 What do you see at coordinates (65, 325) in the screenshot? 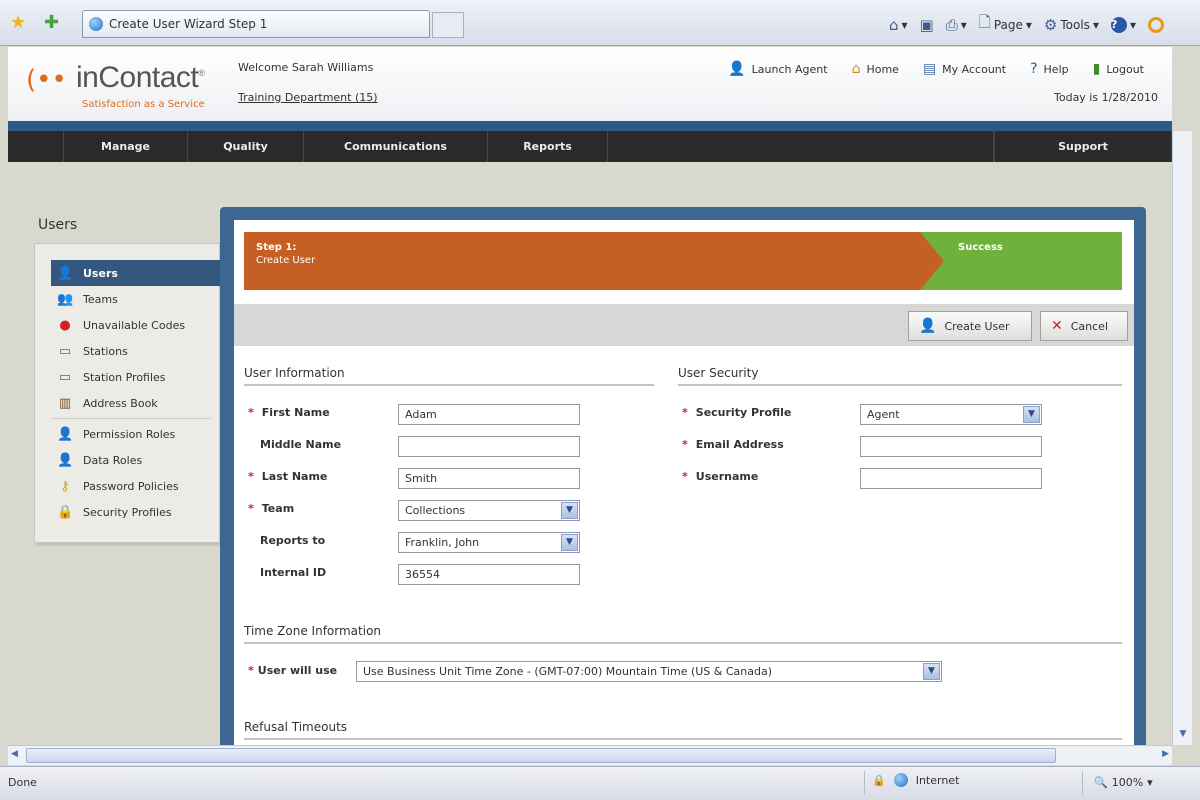
I see `unavailable-codes-icon: ●` at bounding box center [65, 325].